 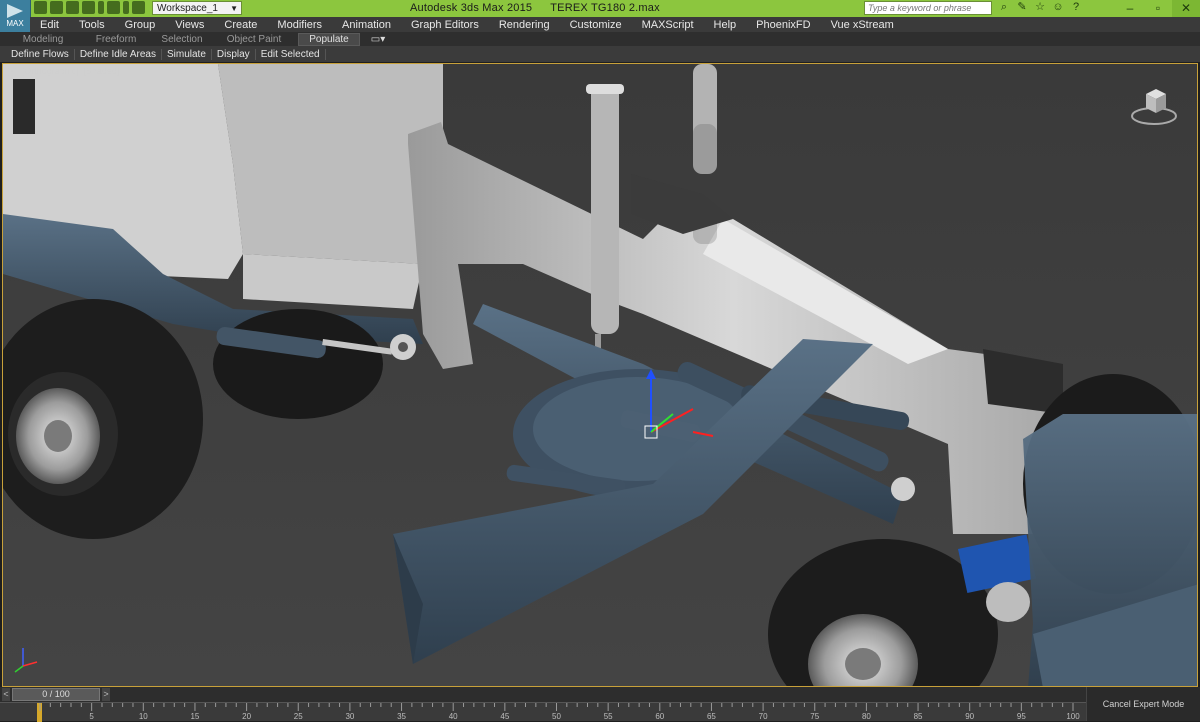 I want to click on menu-rendering: Rendering, so click(x=524, y=25).